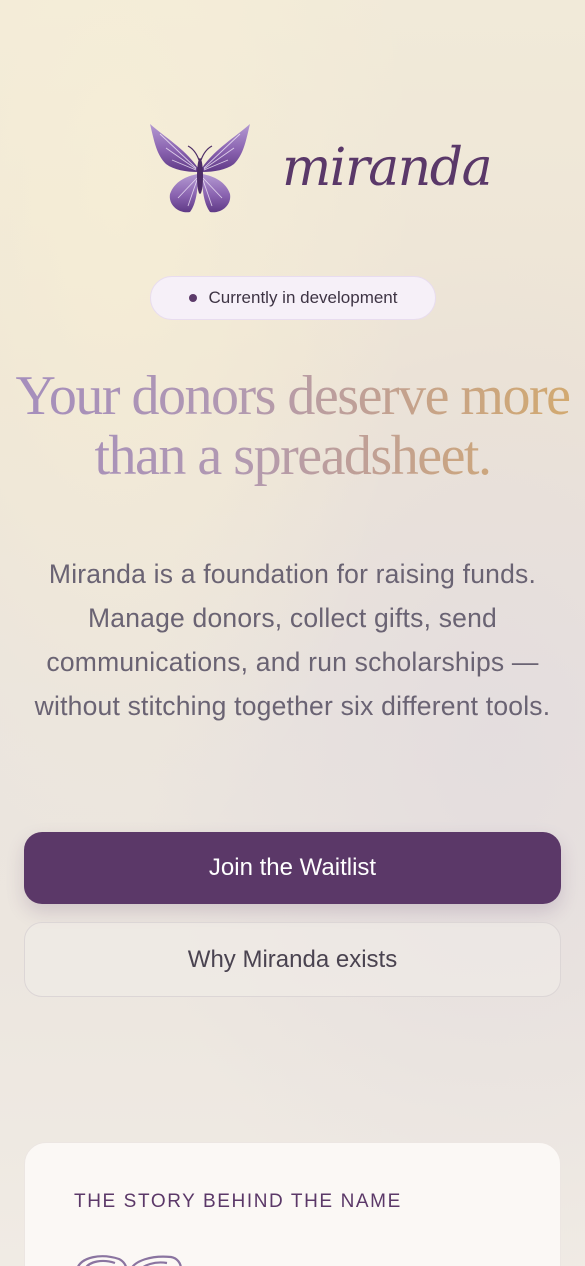 The image size is (585, 1266). Describe the element at coordinates (292, 396) in the screenshot. I see `hero-headline-line1: Your donors deserve more` at that location.